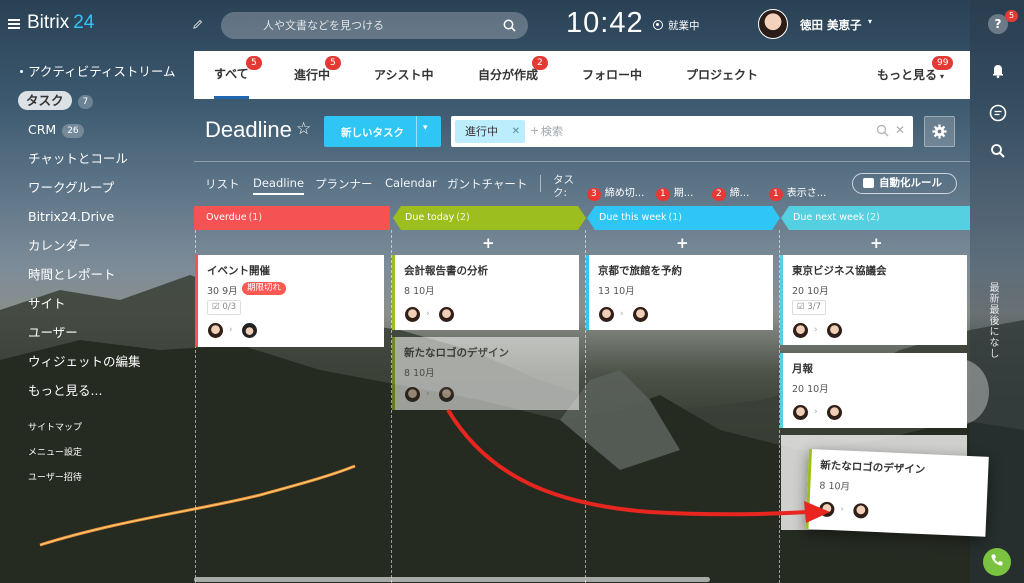  I want to click on star-icon: ☆, so click(303, 129).